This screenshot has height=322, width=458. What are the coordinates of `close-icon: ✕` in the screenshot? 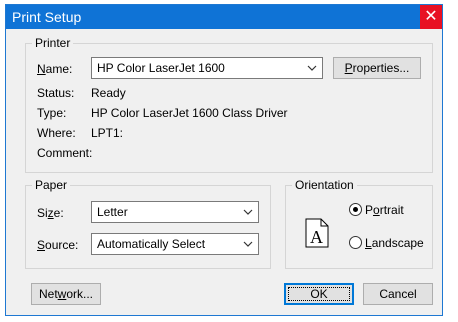 It's located at (431, 16).